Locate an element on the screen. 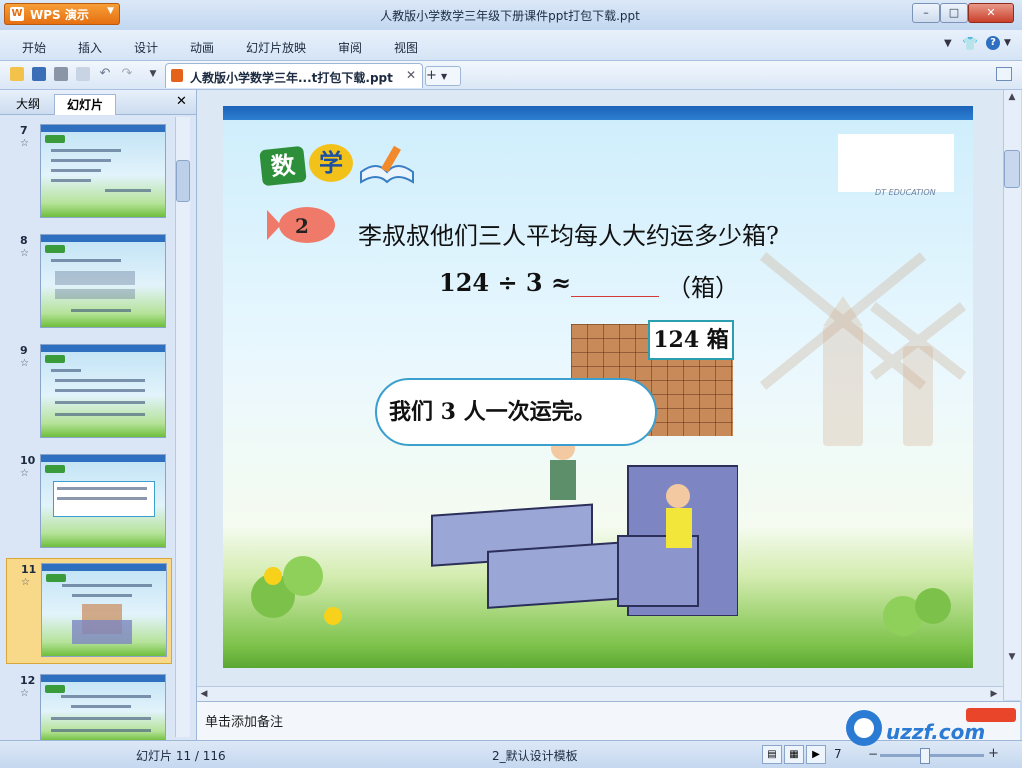 The width and height of the screenshot is (1022, 768). help-icon: ? is located at coordinates (993, 43).